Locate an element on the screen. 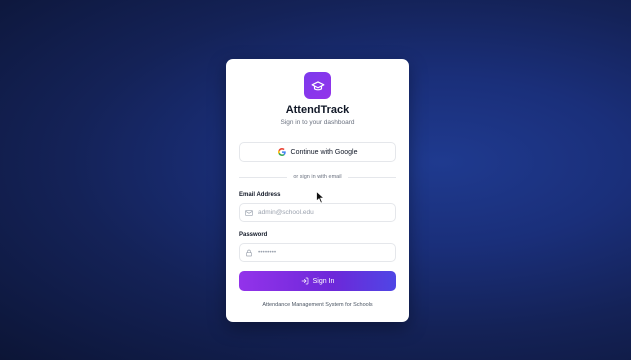 Image resolution: width=631 pixels, height=360 pixels. signin-label: Sign In is located at coordinates (323, 281).